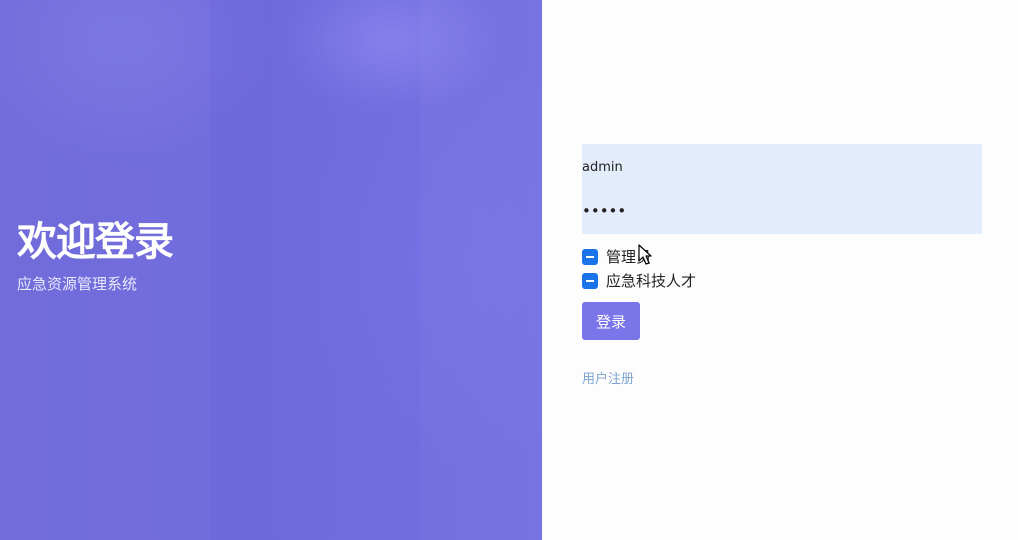 This screenshot has height=540, width=1018. Describe the element at coordinates (782, 189) in the screenshot. I see `credentials-box` at that location.